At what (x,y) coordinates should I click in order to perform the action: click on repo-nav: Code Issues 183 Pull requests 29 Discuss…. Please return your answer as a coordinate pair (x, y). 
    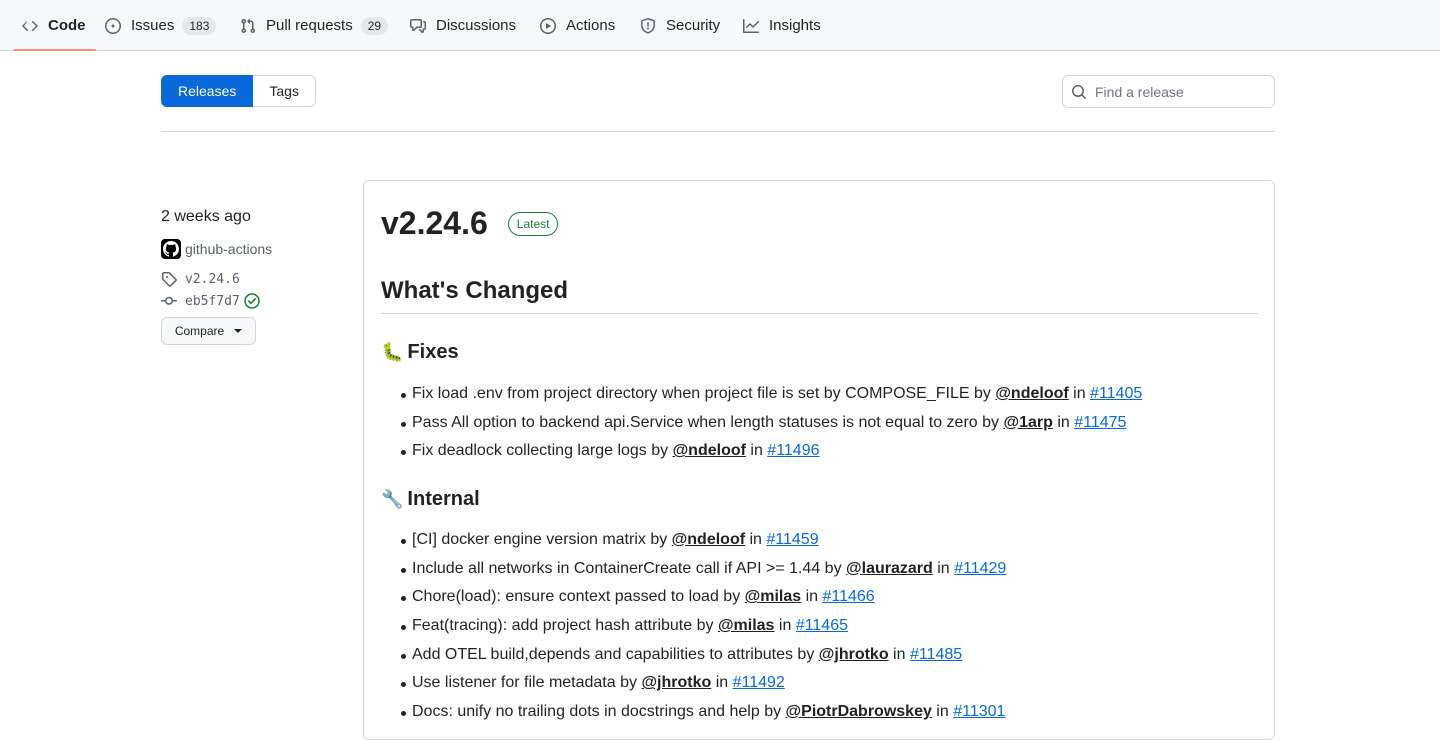
    Looking at the image, I should click on (720, 25).